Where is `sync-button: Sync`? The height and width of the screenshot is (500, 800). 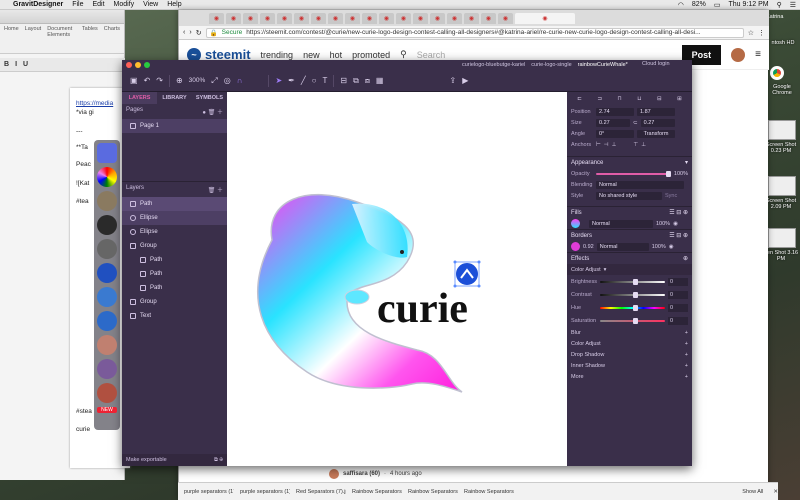
sync-button: Sync is located at coordinates (671, 196).